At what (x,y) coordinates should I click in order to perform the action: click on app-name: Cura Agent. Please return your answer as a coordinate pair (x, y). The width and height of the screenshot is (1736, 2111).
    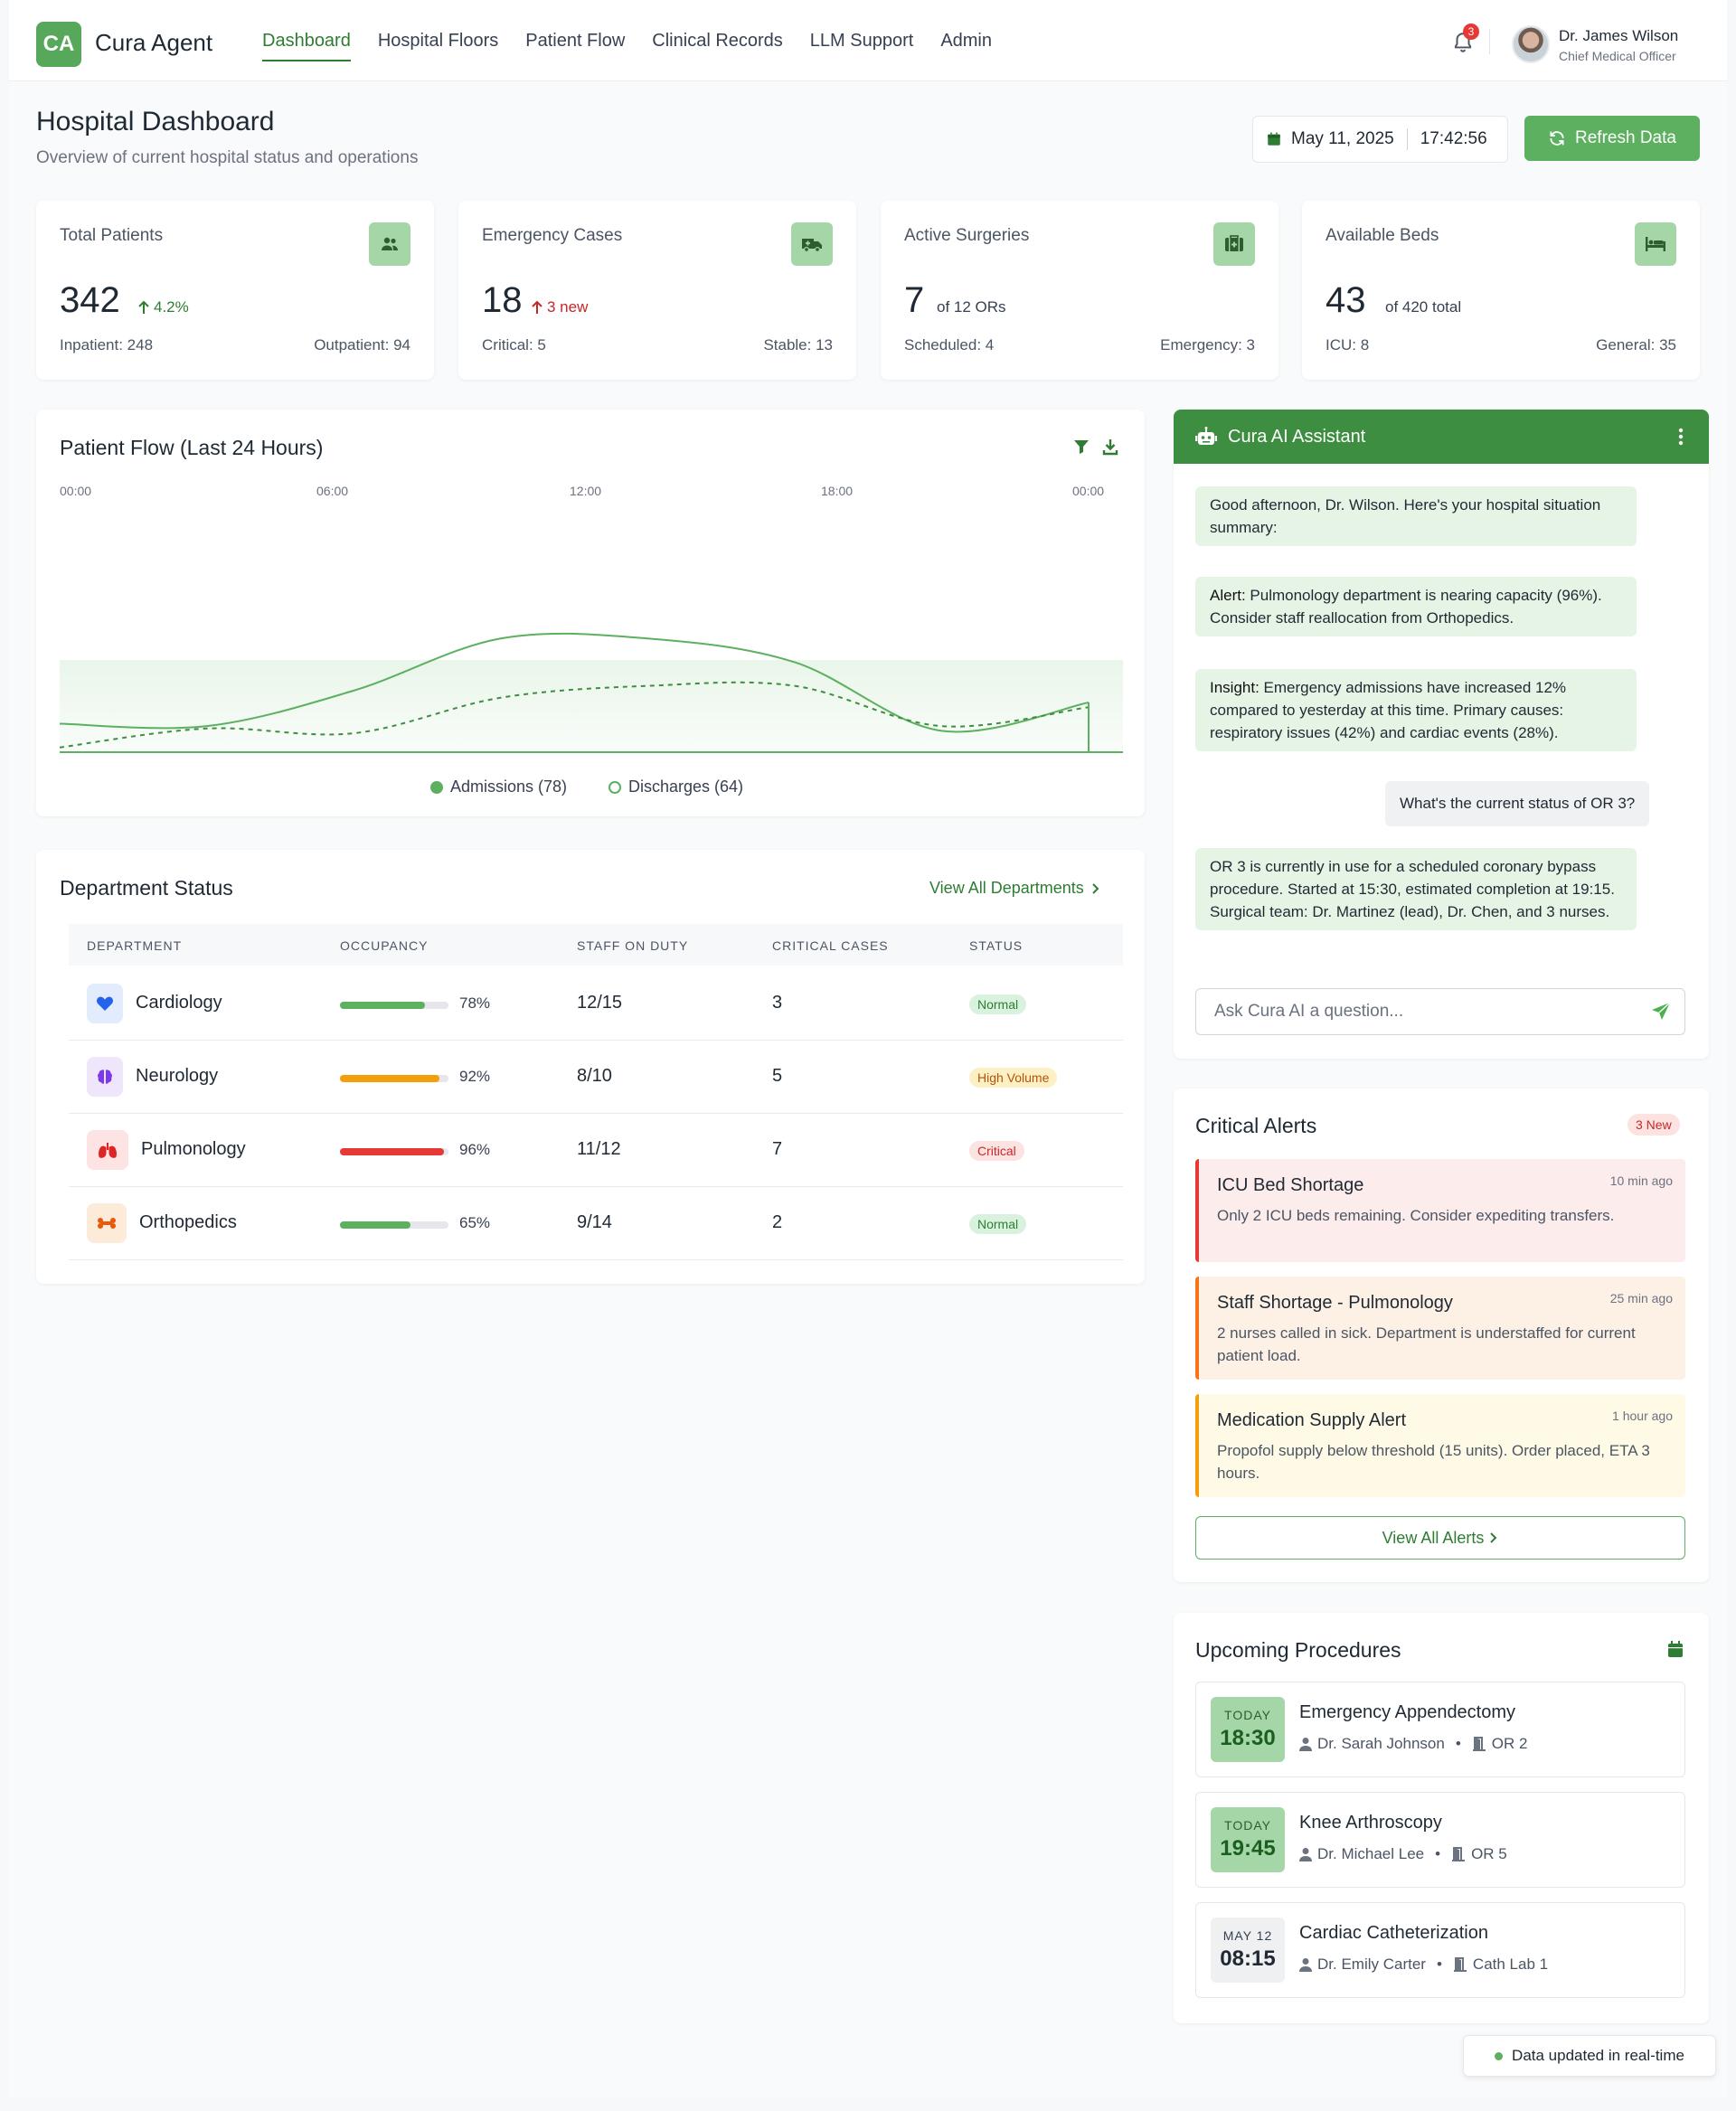
    Looking at the image, I should click on (154, 43).